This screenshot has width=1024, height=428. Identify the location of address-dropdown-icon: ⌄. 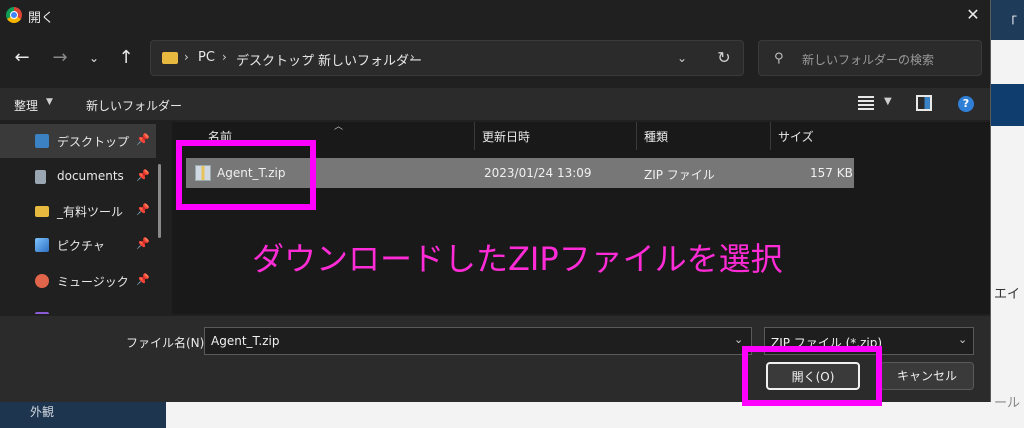
(682, 58).